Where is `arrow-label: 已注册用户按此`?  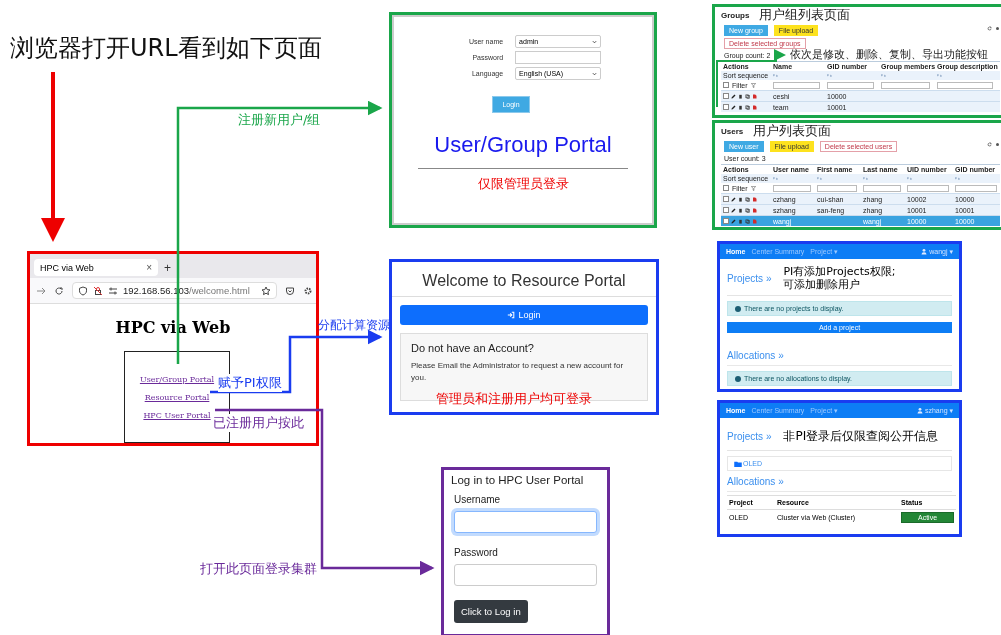 arrow-label: 已注册用户按此 is located at coordinates (258, 423).